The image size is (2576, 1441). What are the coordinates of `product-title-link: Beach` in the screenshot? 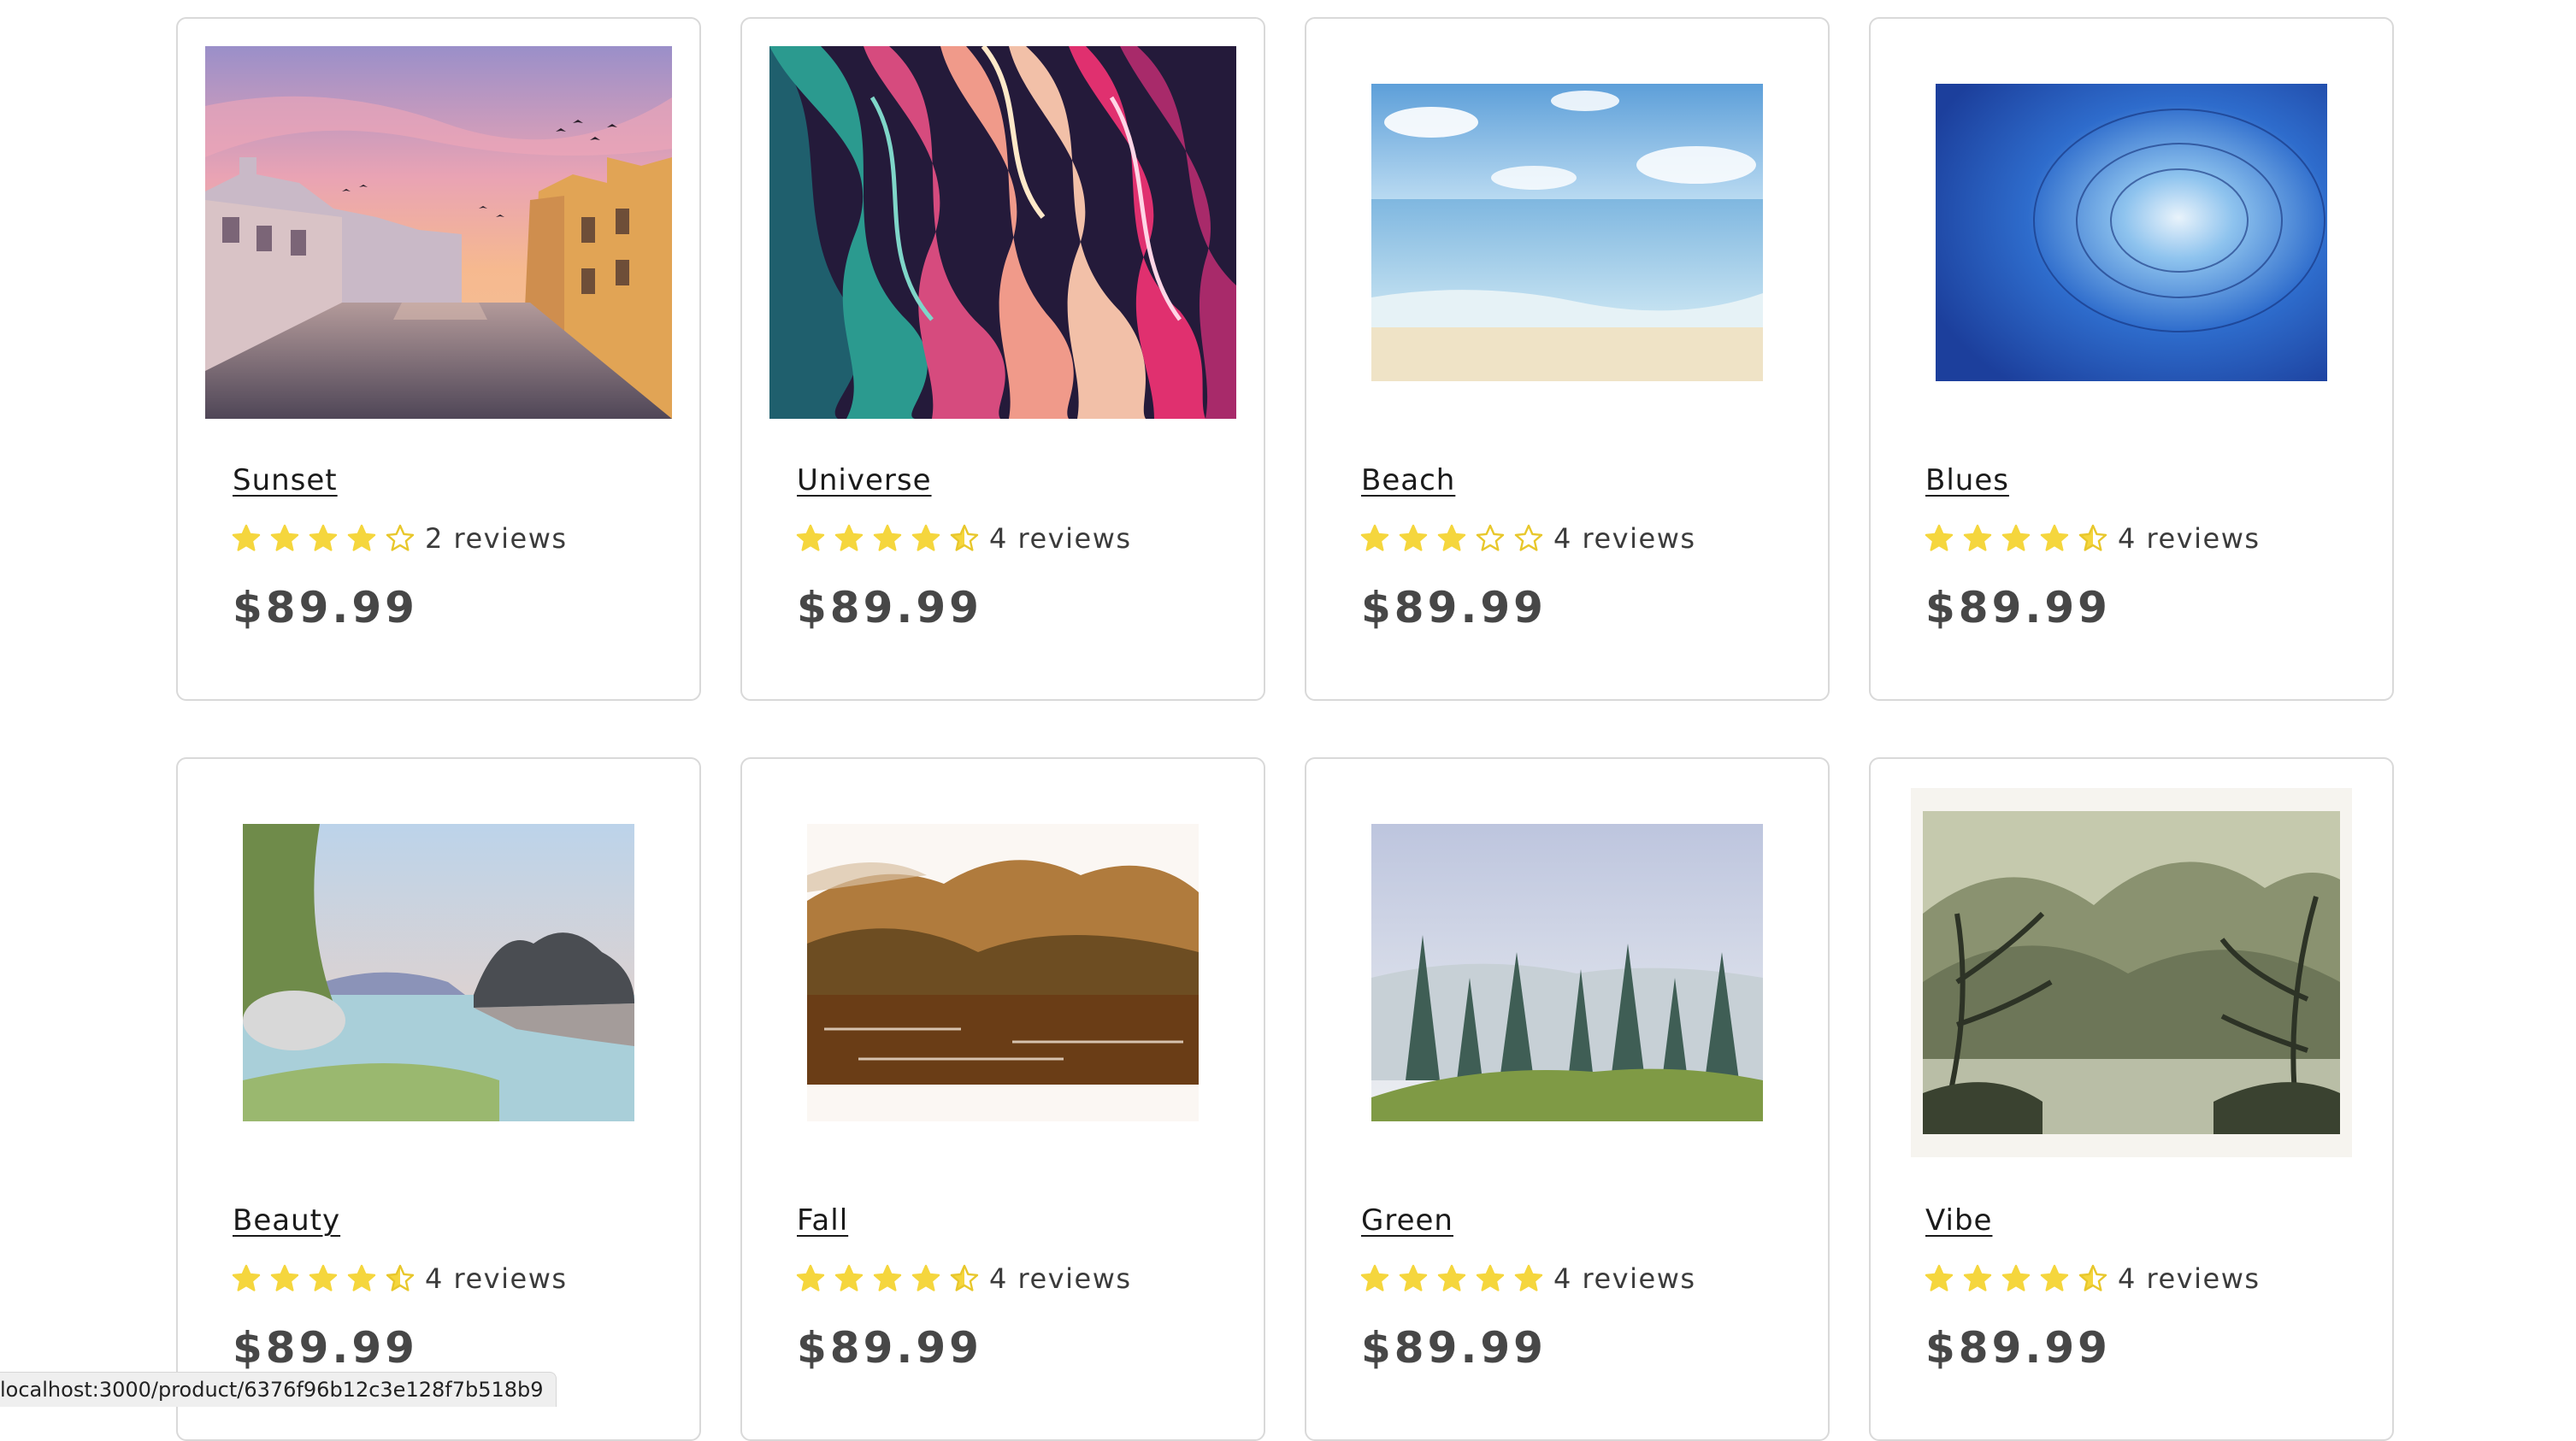 It's located at (1408, 480).